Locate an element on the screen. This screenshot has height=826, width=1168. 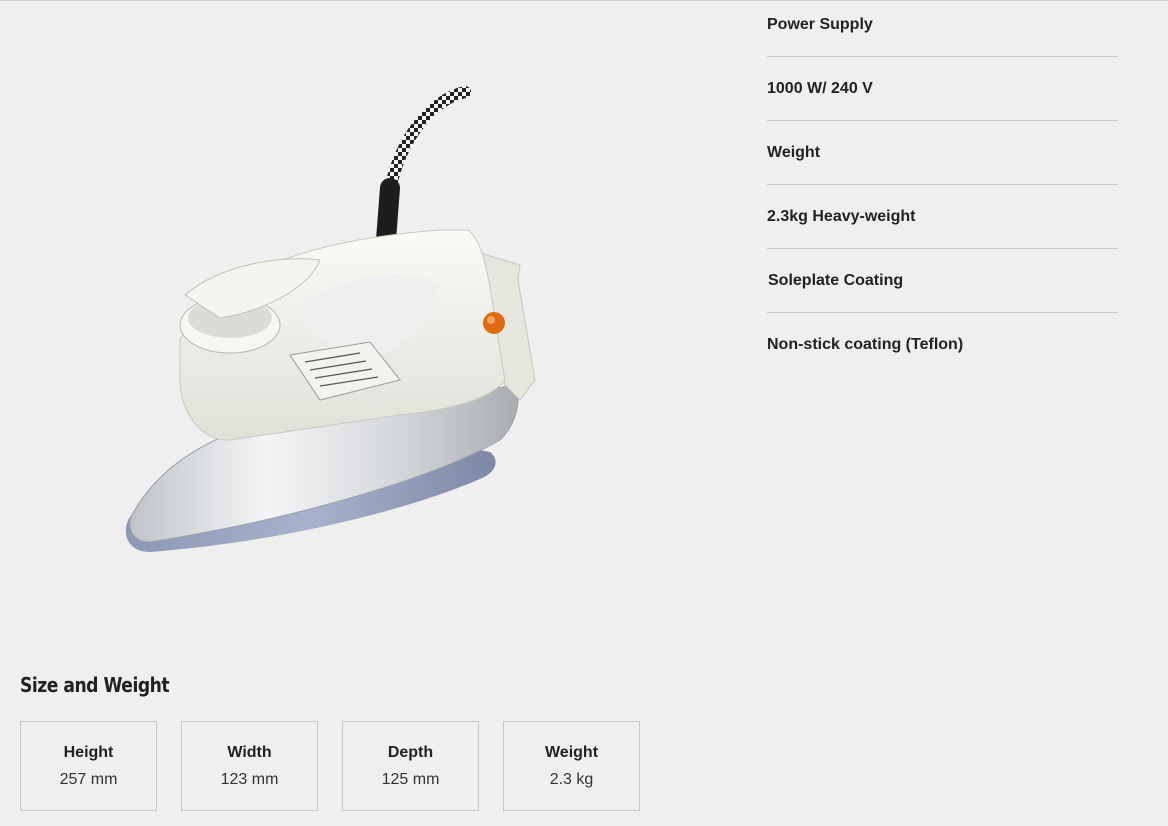
dimension-value: 125 mm is located at coordinates (410, 779).